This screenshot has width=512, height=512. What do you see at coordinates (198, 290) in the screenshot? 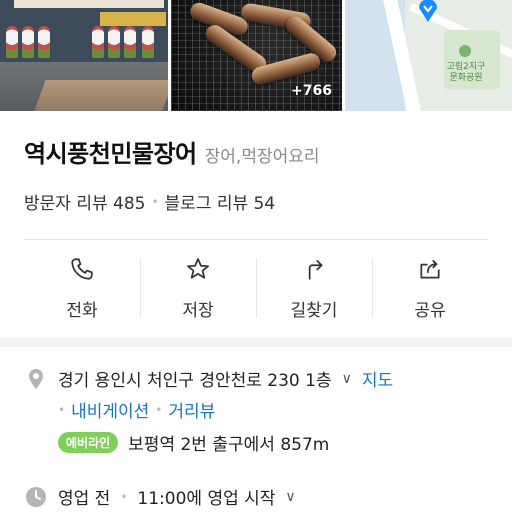
I see `save-button: 저장` at bounding box center [198, 290].